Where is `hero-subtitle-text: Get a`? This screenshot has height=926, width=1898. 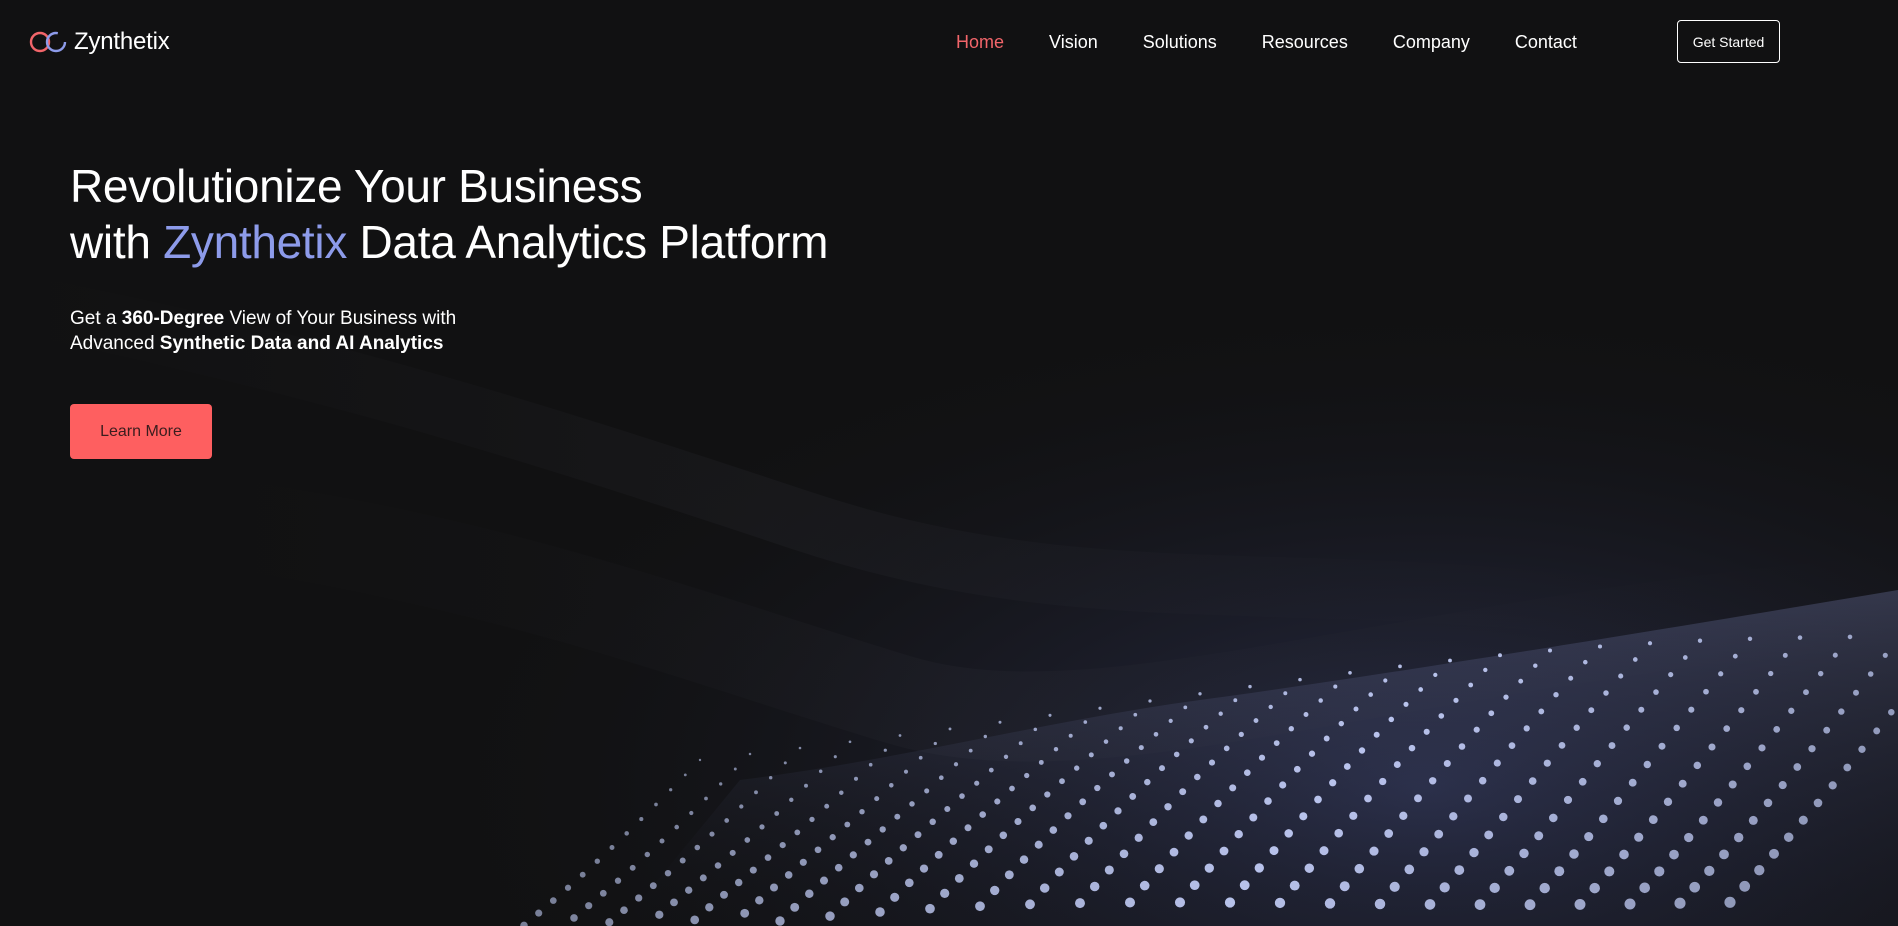
hero-subtitle-text: Get a is located at coordinates (96, 318).